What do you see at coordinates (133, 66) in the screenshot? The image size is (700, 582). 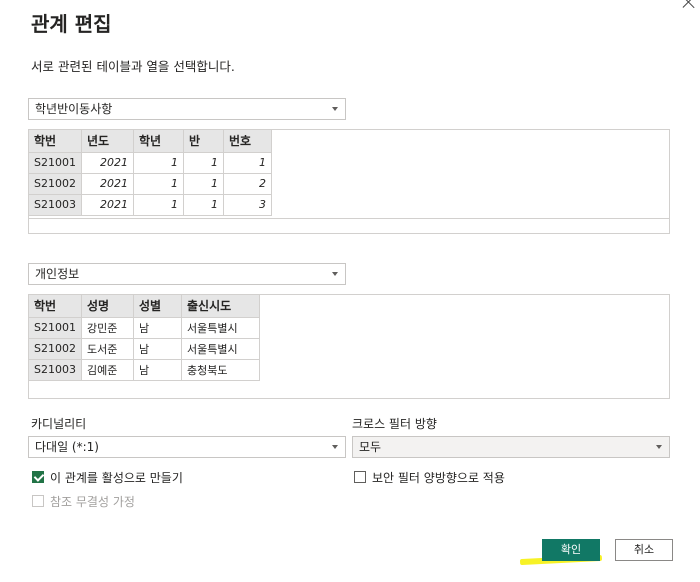 I see `dialog-subtitle: 서로 관련된 테이블과 열을 선택합니다.` at bounding box center [133, 66].